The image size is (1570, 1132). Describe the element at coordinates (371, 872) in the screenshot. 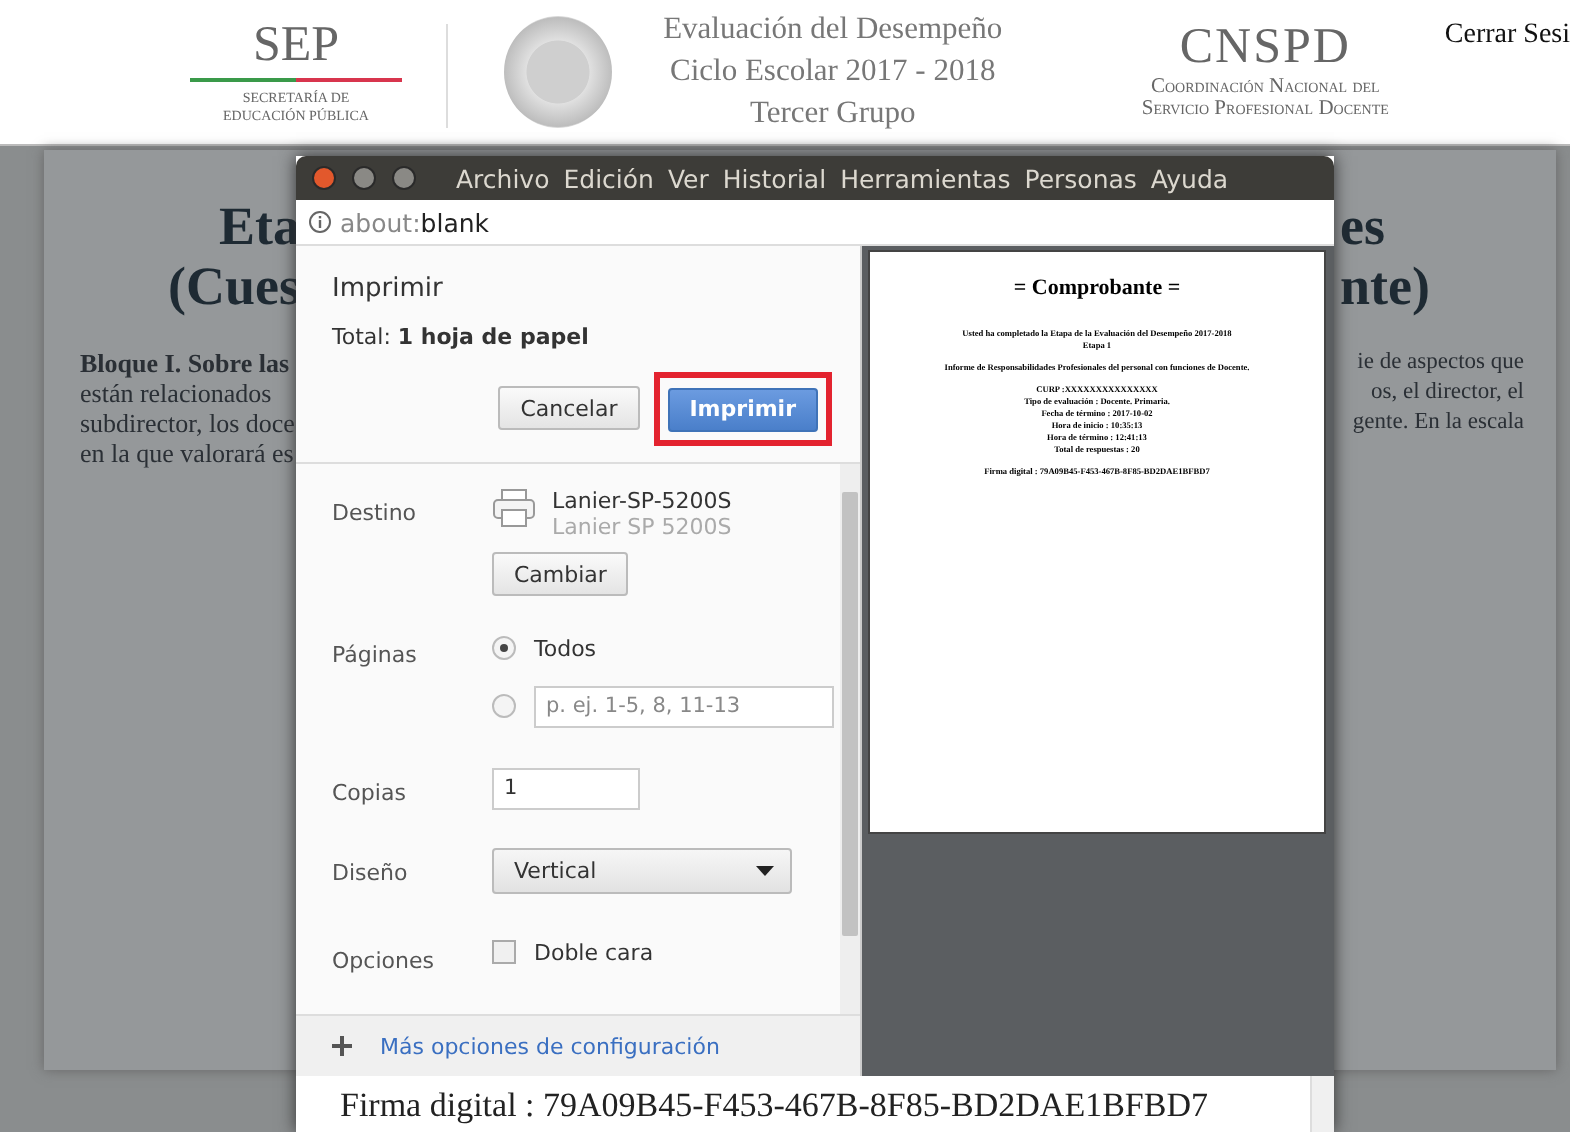

I see `field-label: Diseño` at that location.